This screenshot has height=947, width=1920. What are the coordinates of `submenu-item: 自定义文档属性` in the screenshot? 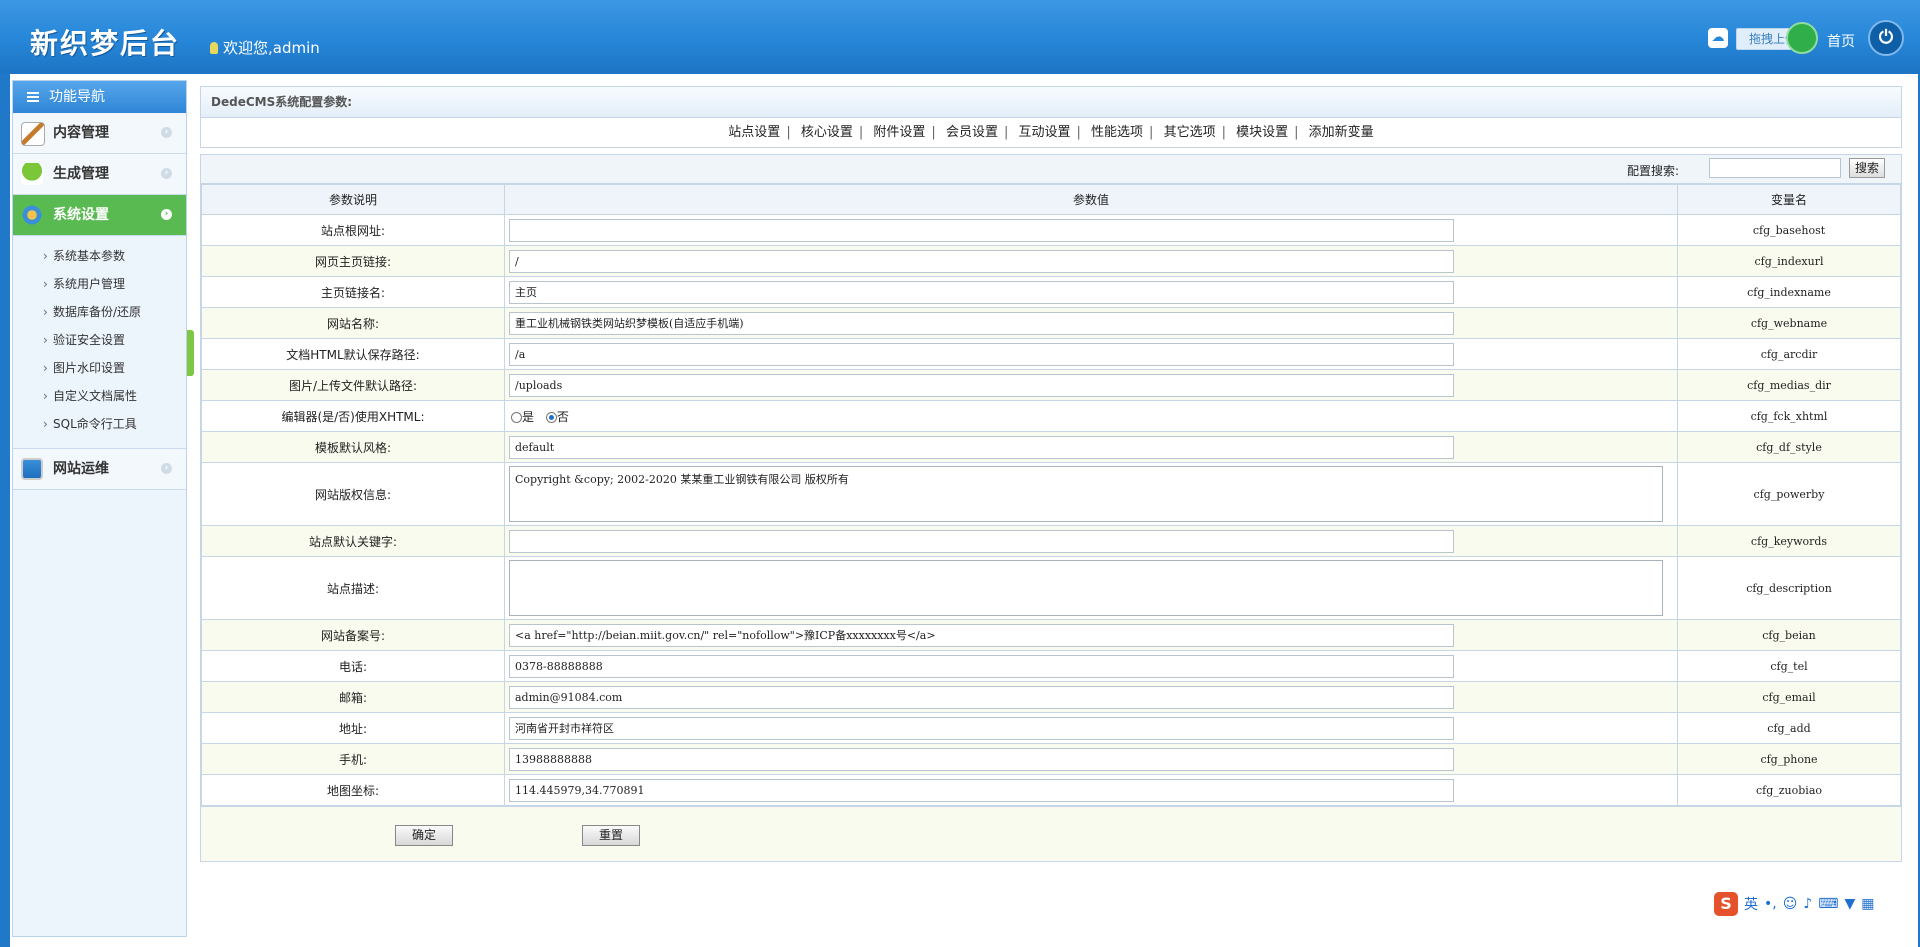 It's located at (99, 396).